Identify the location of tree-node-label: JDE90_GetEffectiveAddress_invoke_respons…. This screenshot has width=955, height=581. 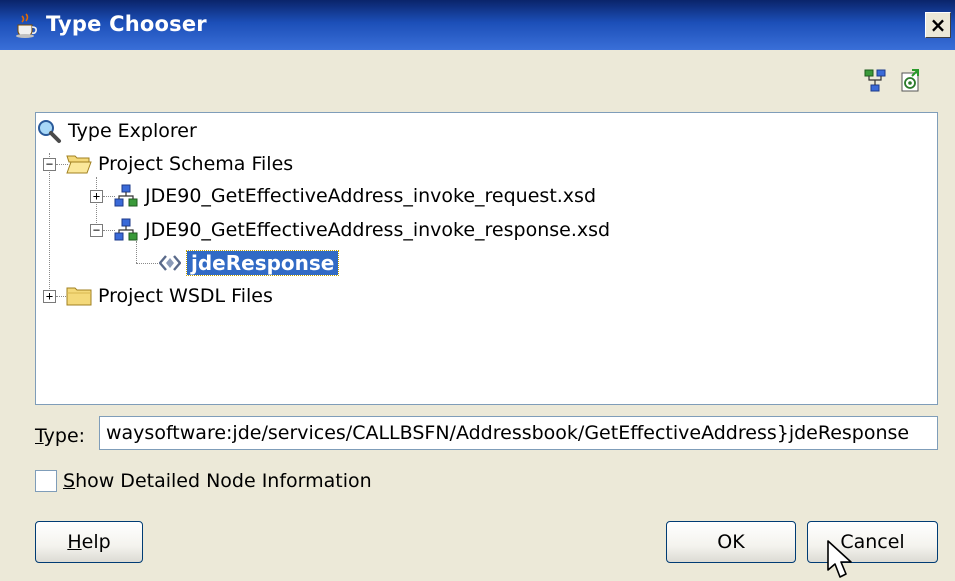
(378, 230).